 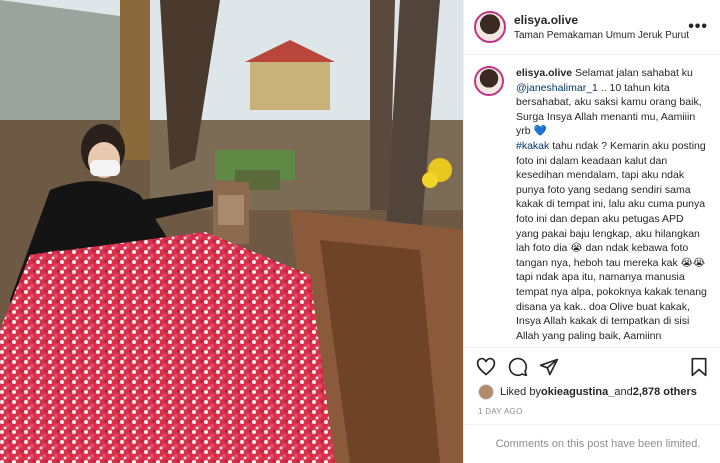 What do you see at coordinates (486, 367) in the screenshot?
I see `heart-icon` at bounding box center [486, 367].